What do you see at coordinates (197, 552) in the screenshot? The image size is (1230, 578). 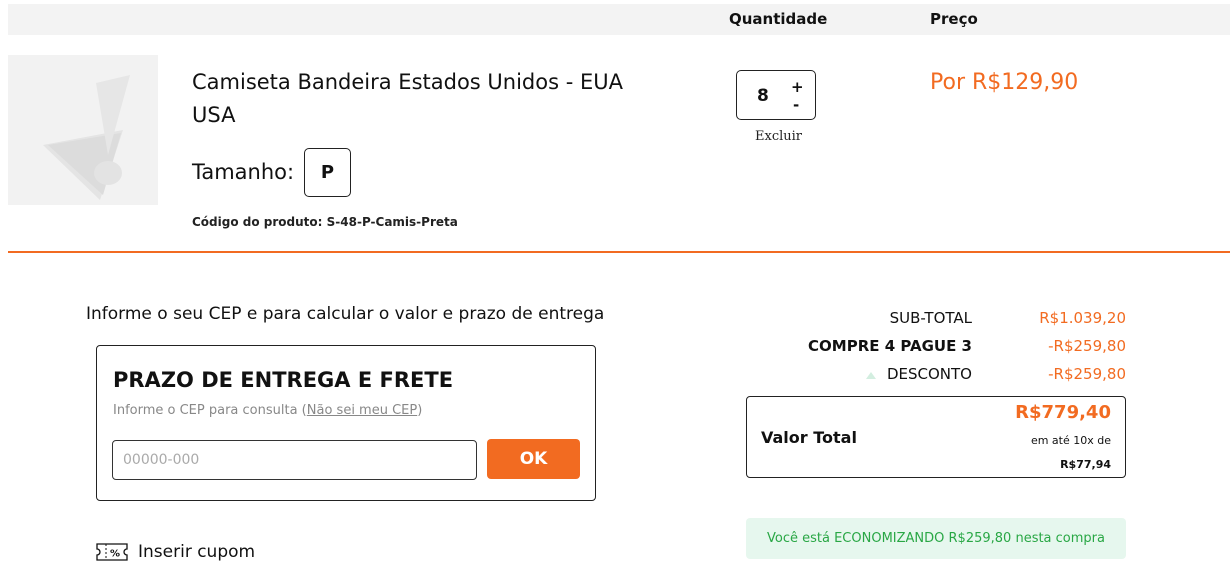 I see `coupon-label: Inserir cupom` at bounding box center [197, 552].